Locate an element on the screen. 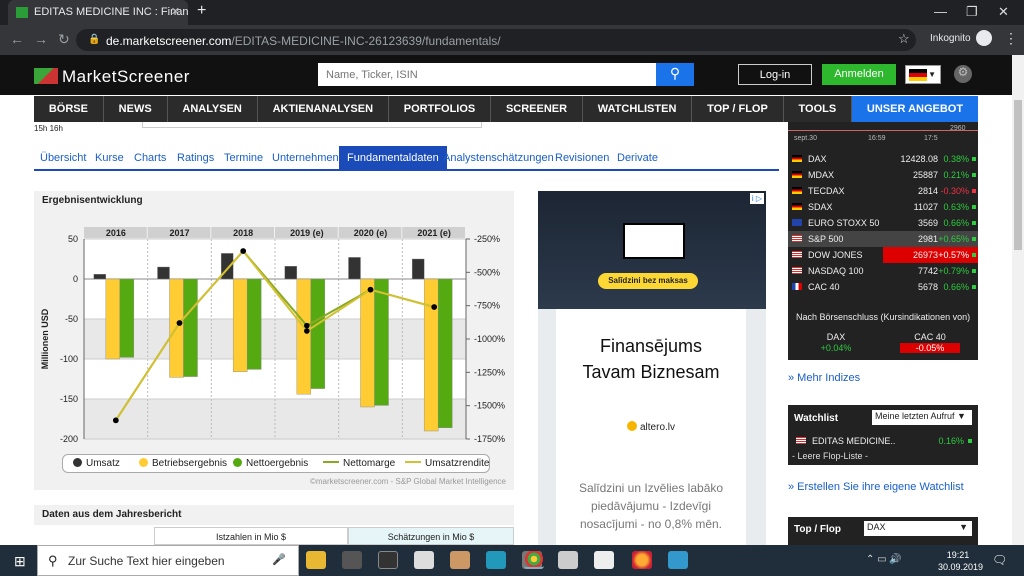  reload-icon: ↻ is located at coordinates (64, 39).